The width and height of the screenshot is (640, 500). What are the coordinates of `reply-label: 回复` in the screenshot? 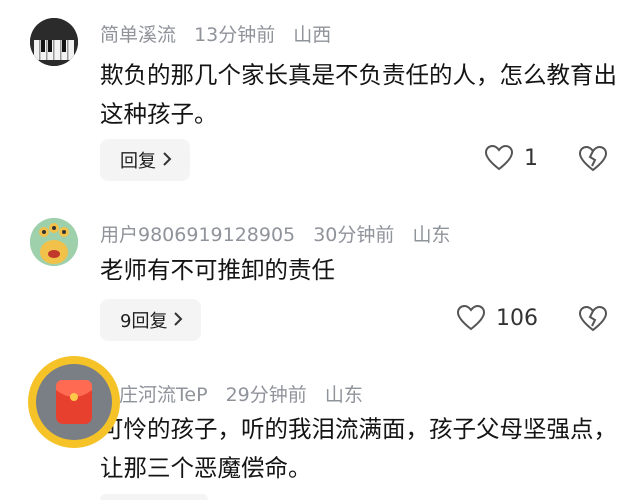 It's located at (138, 161).